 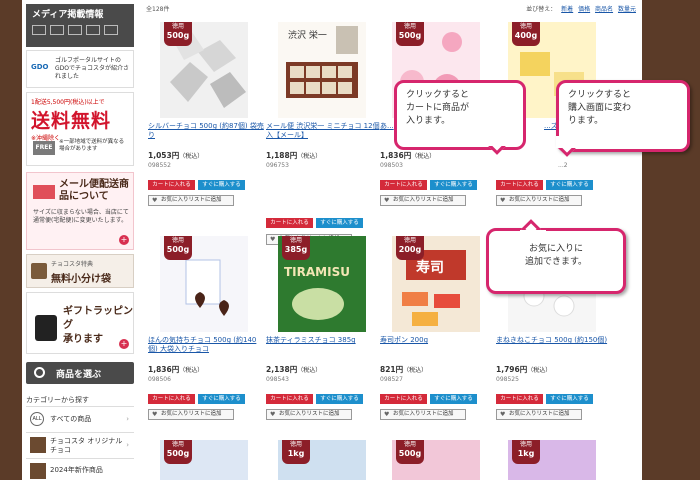 What do you see at coordinates (39, 372) in the screenshot?
I see `search-icon` at bounding box center [39, 372].